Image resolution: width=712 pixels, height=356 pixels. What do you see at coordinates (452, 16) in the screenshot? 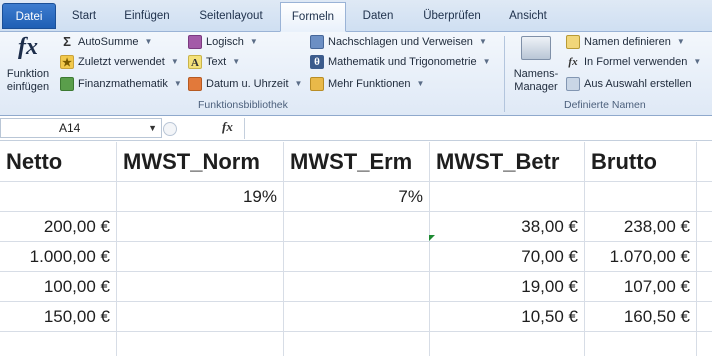
I see `tab-ueberpruefen: Überprüfen` at bounding box center [452, 16].